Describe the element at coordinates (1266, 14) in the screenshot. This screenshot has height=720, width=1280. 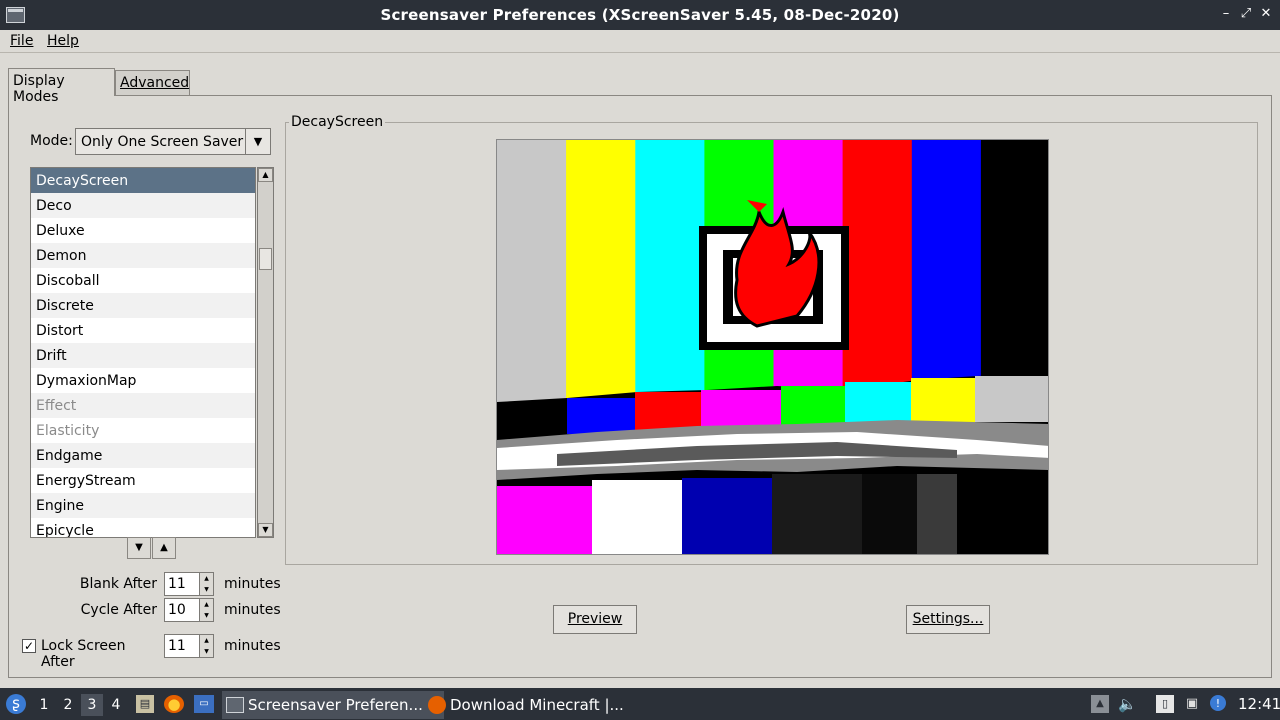
I see `close-icon: ✕` at that location.